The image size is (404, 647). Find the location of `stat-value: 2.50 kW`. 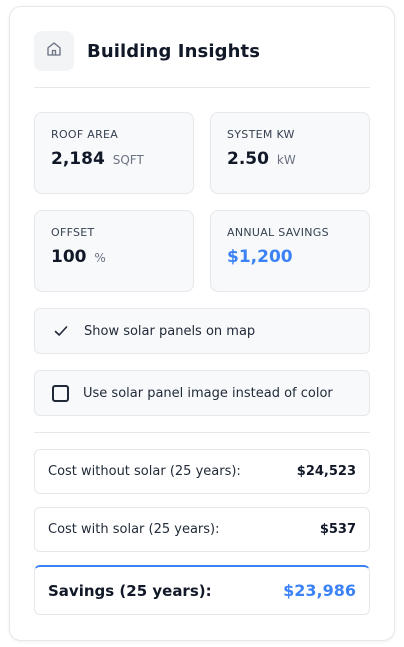

stat-value: 2.50 kW is located at coordinates (290, 159).